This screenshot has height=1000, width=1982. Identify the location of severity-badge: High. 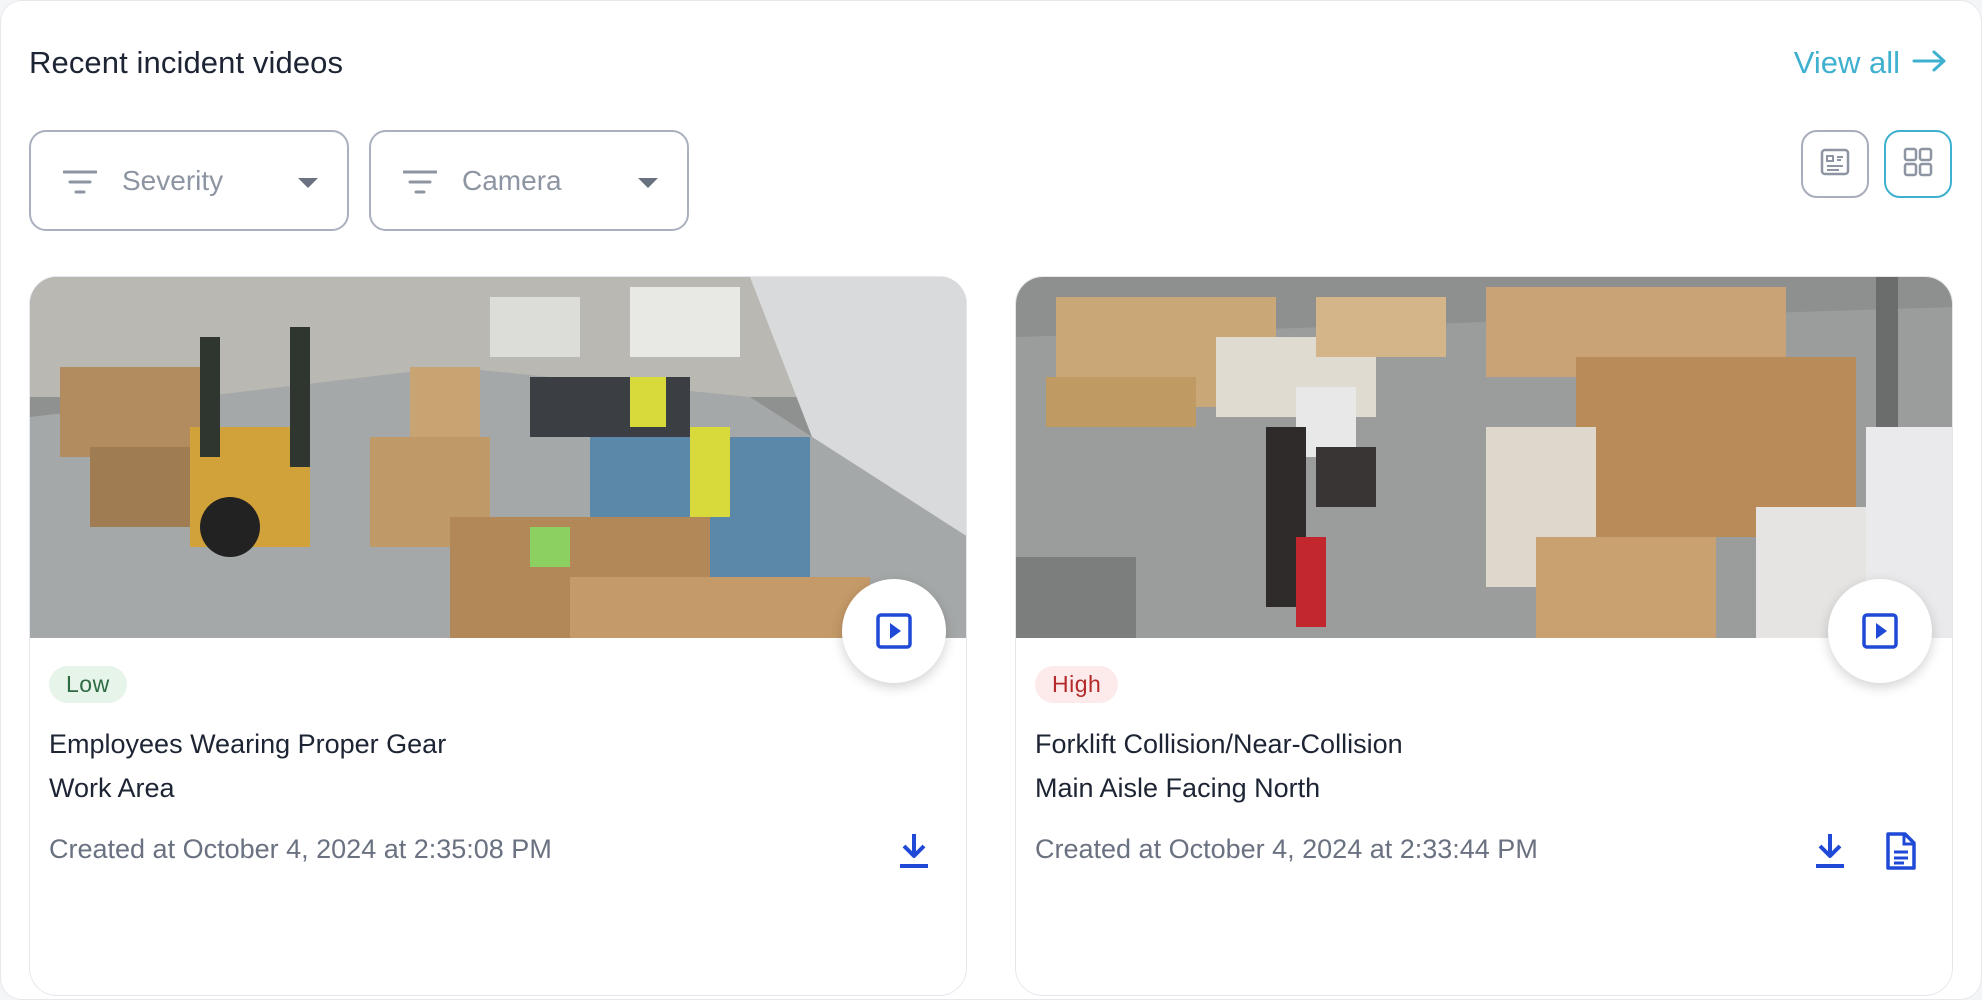
(1077, 684).